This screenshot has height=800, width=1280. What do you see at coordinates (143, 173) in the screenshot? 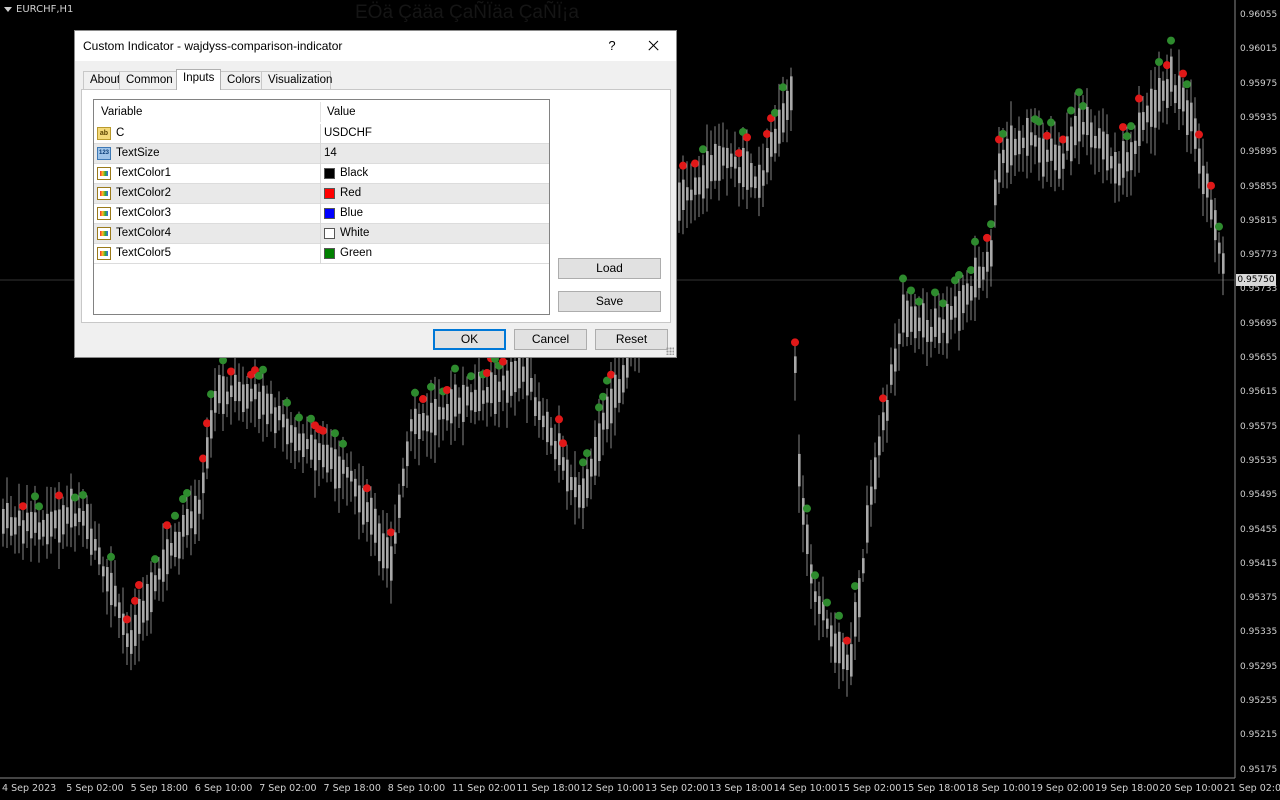
I see `variable-name: TextColor1` at bounding box center [143, 173].